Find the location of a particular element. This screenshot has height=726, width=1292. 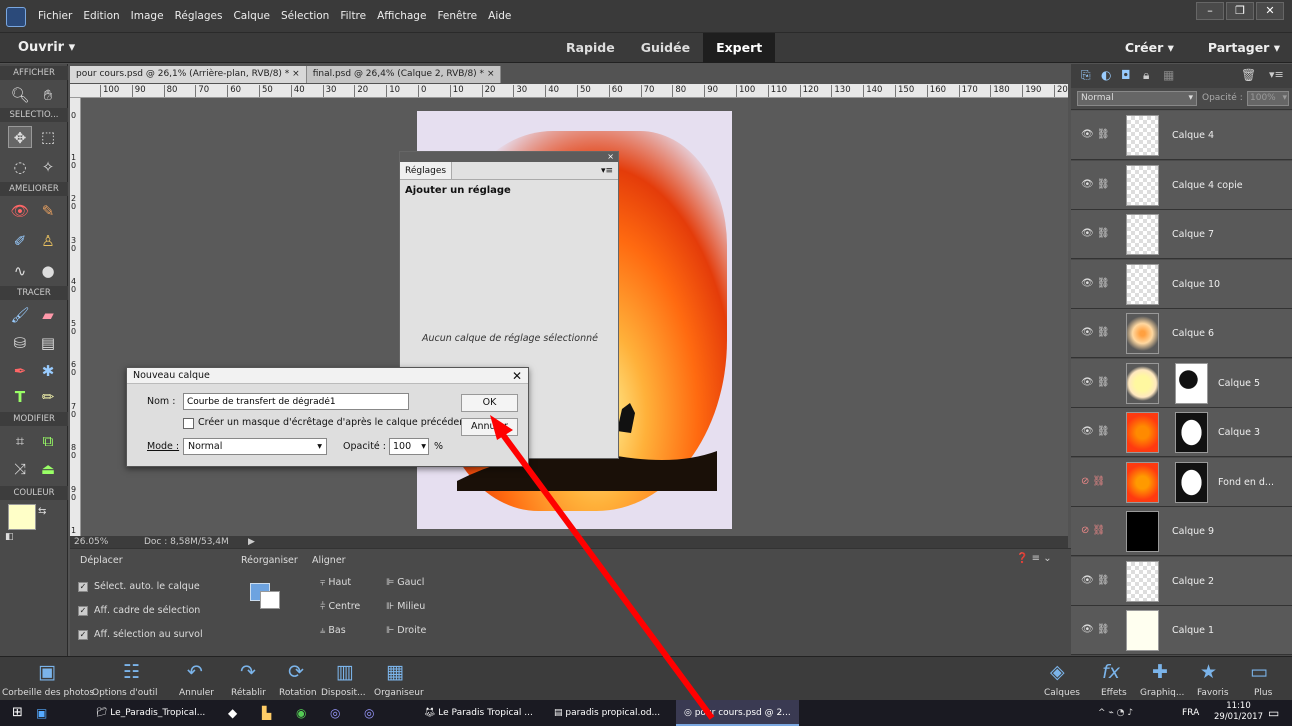

layer-row: 👁︎ ⛓ Calque 6 is located at coordinates (1181, 333).